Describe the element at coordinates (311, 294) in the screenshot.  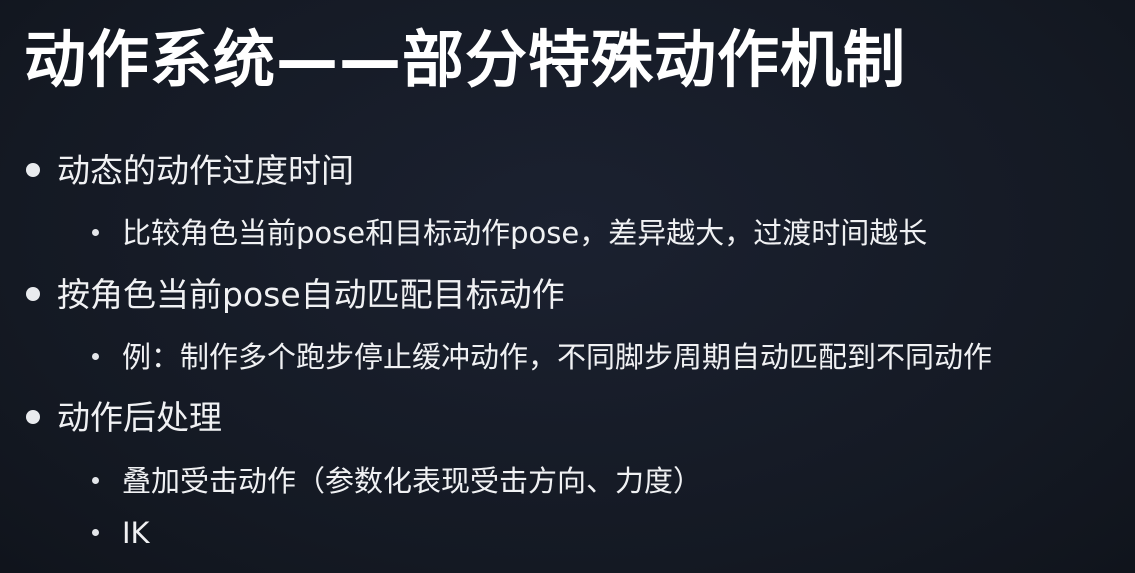
I see `list-item-text: 按角色当前pose自动匹配目标动作` at that location.